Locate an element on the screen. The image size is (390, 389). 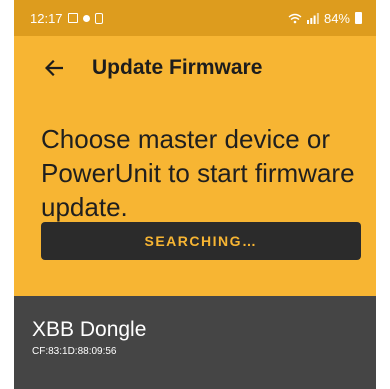
status-time: 12:17 is located at coordinates (46, 18).